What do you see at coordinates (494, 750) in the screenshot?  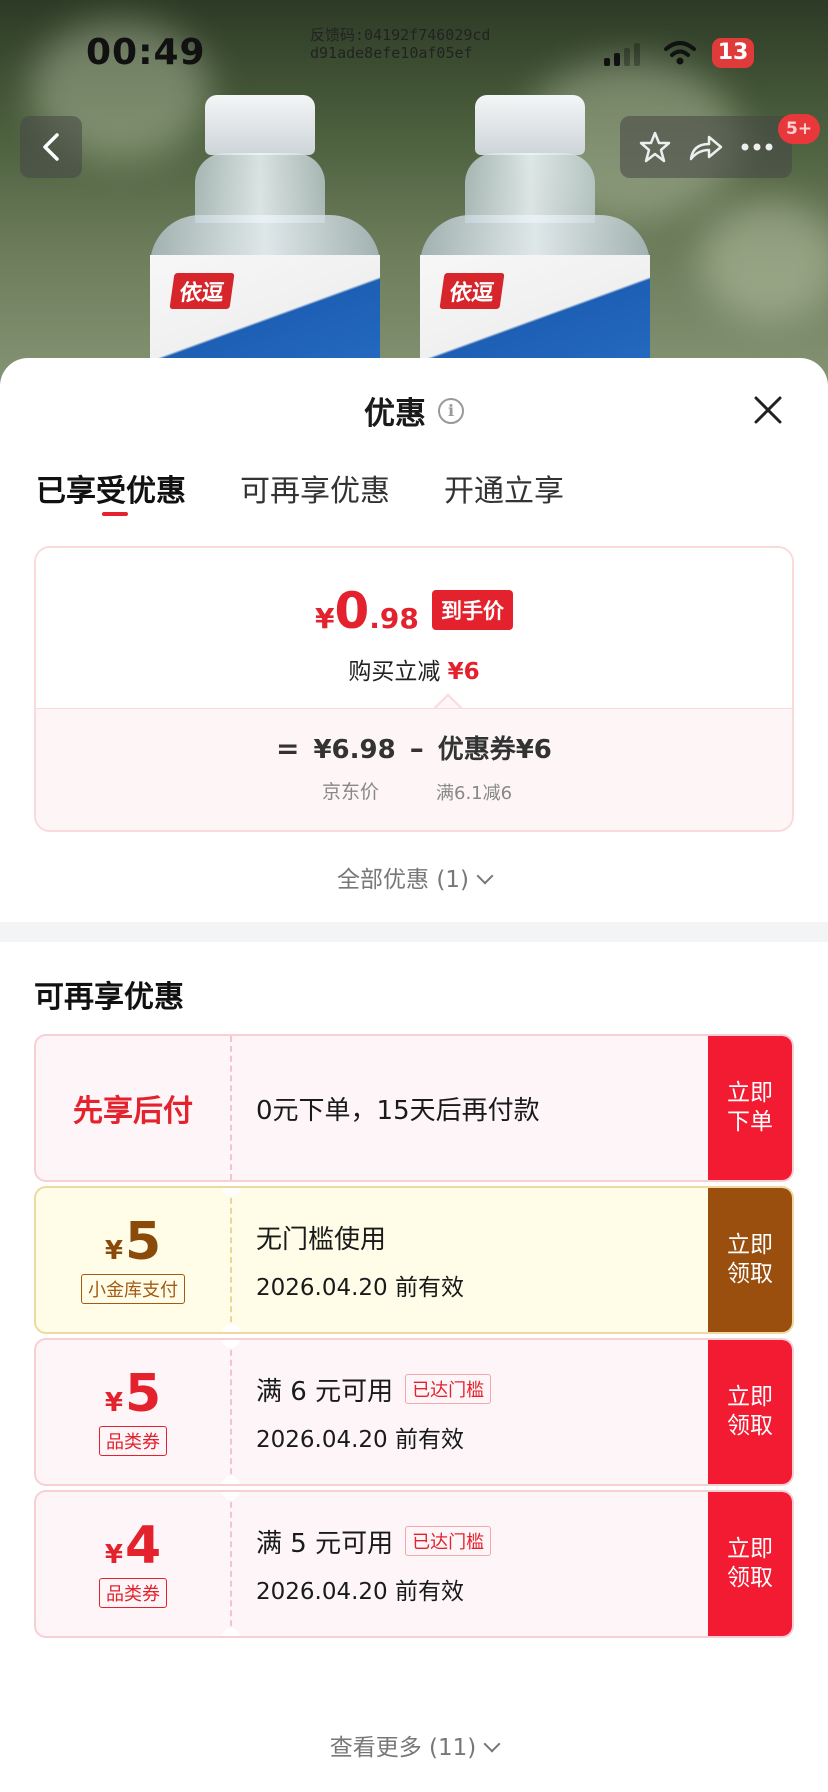 I see `coupon-amount: 优惠券¥6` at bounding box center [494, 750].